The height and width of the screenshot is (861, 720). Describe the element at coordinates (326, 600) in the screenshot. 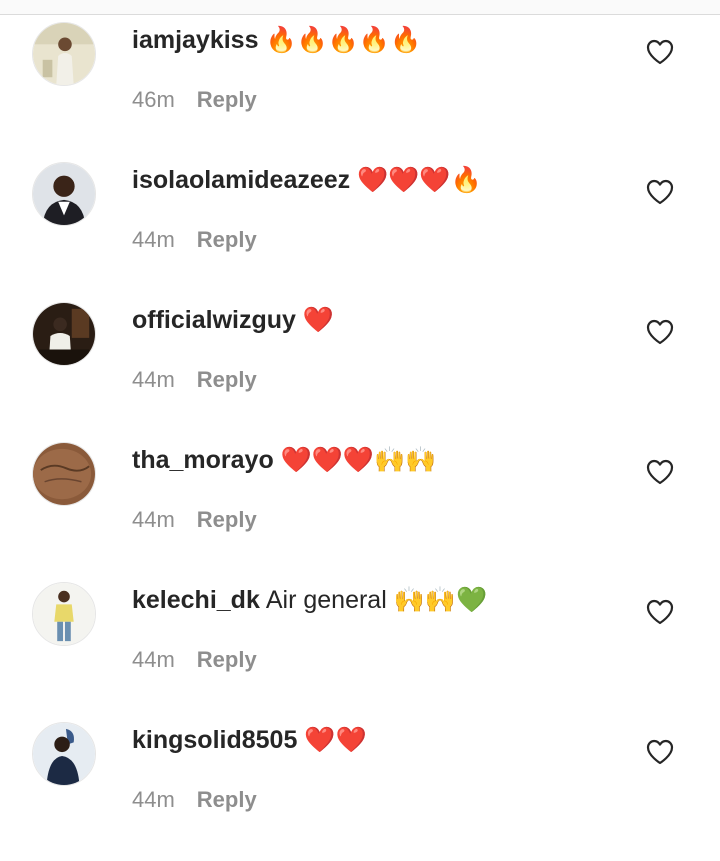

I see `comment-text: Air general` at that location.